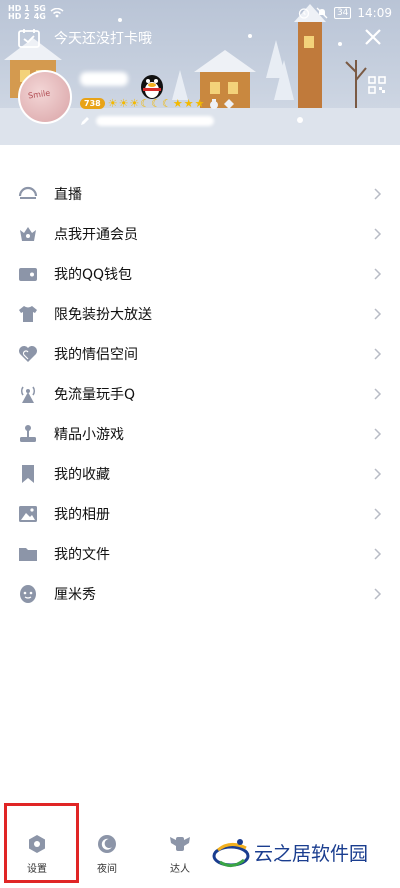 This screenshot has width=400, height=888. I want to click on watermark: 云之居软件园, so click(290, 852).